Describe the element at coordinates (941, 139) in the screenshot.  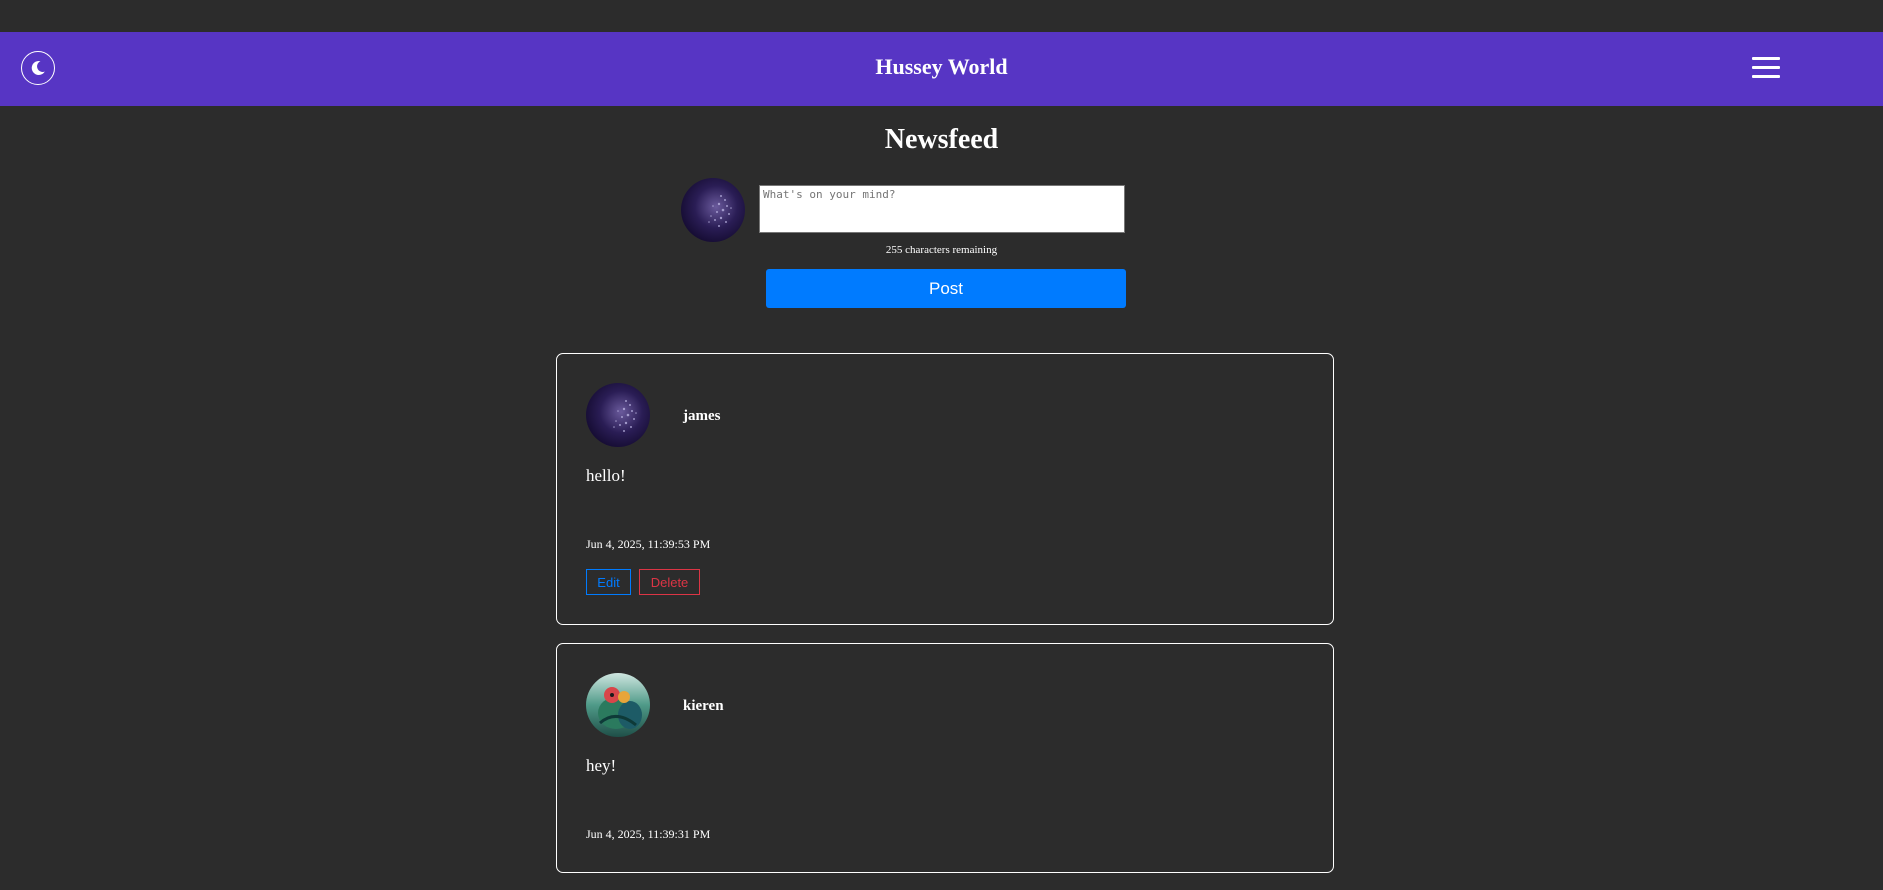
I see `page-title: Newsfeed` at that location.